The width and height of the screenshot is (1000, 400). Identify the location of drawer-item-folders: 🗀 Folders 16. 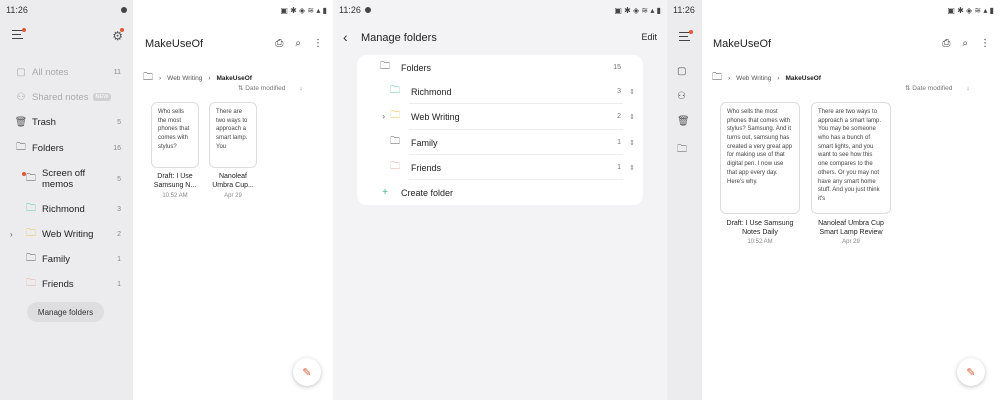
(65, 148).